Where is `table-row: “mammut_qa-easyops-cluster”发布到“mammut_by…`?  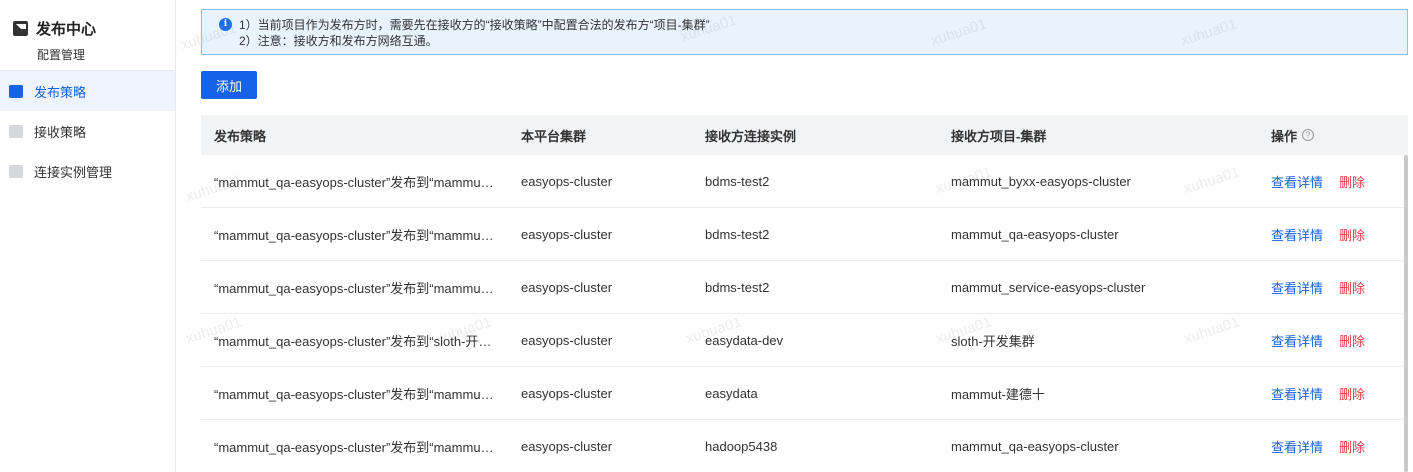 table-row: “mammut_qa-easyops-cluster”发布到“mammut_by… is located at coordinates (804, 181).